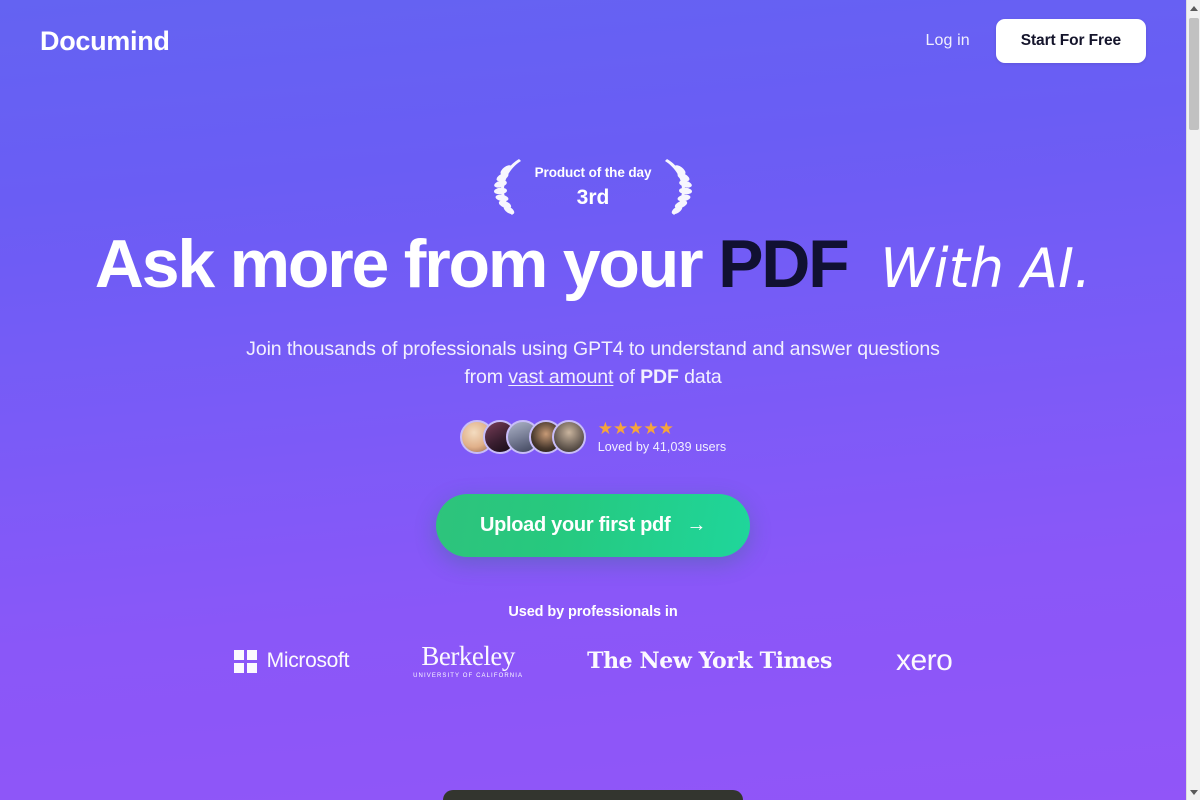 Image resolution: width=1200 pixels, height=800 pixels. What do you see at coordinates (986, 268) in the screenshot?
I see `headline-with-ai: With AI.` at bounding box center [986, 268].